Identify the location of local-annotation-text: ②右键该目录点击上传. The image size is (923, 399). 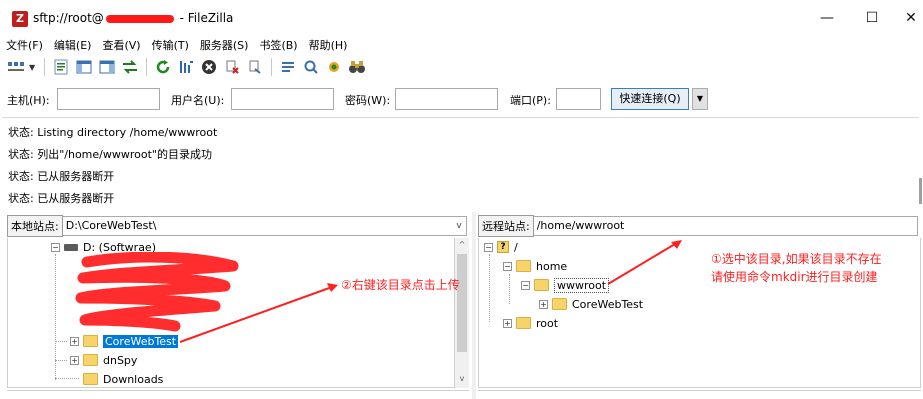
(400, 285).